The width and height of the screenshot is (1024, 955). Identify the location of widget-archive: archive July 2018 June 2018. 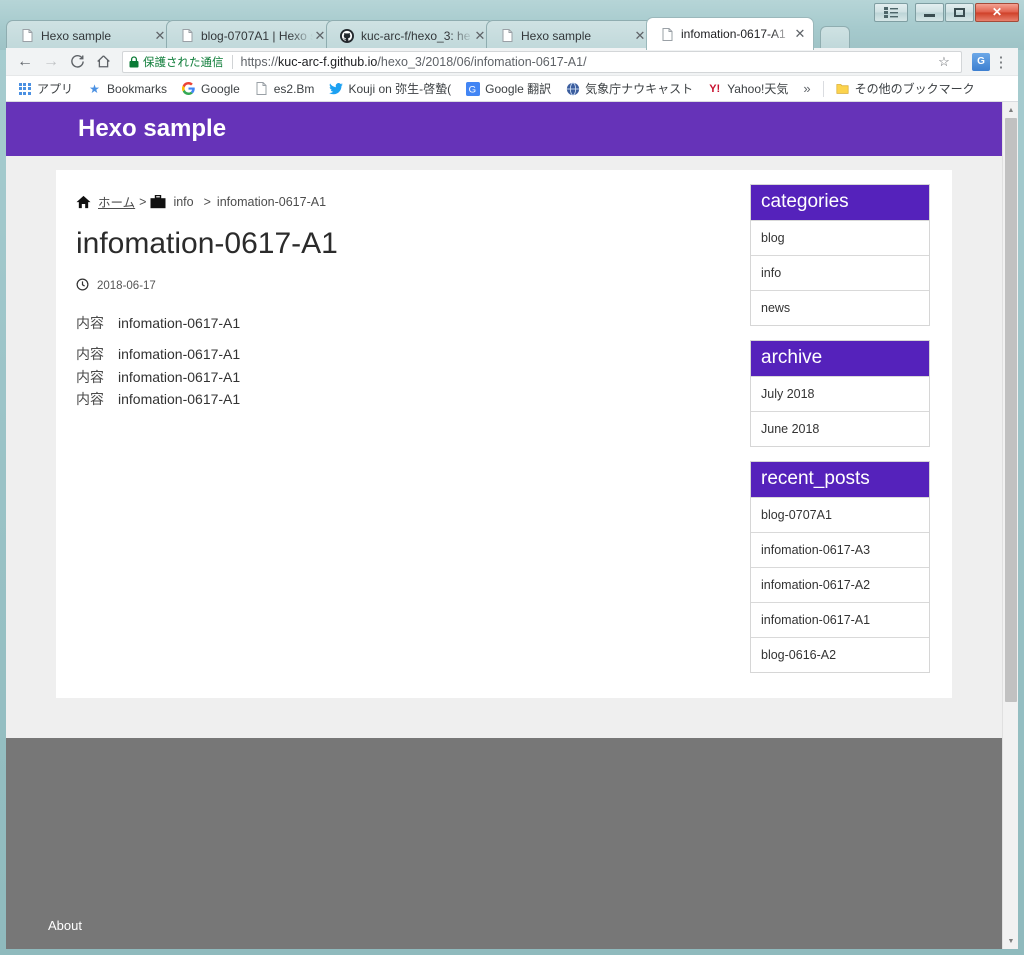
(840, 393).